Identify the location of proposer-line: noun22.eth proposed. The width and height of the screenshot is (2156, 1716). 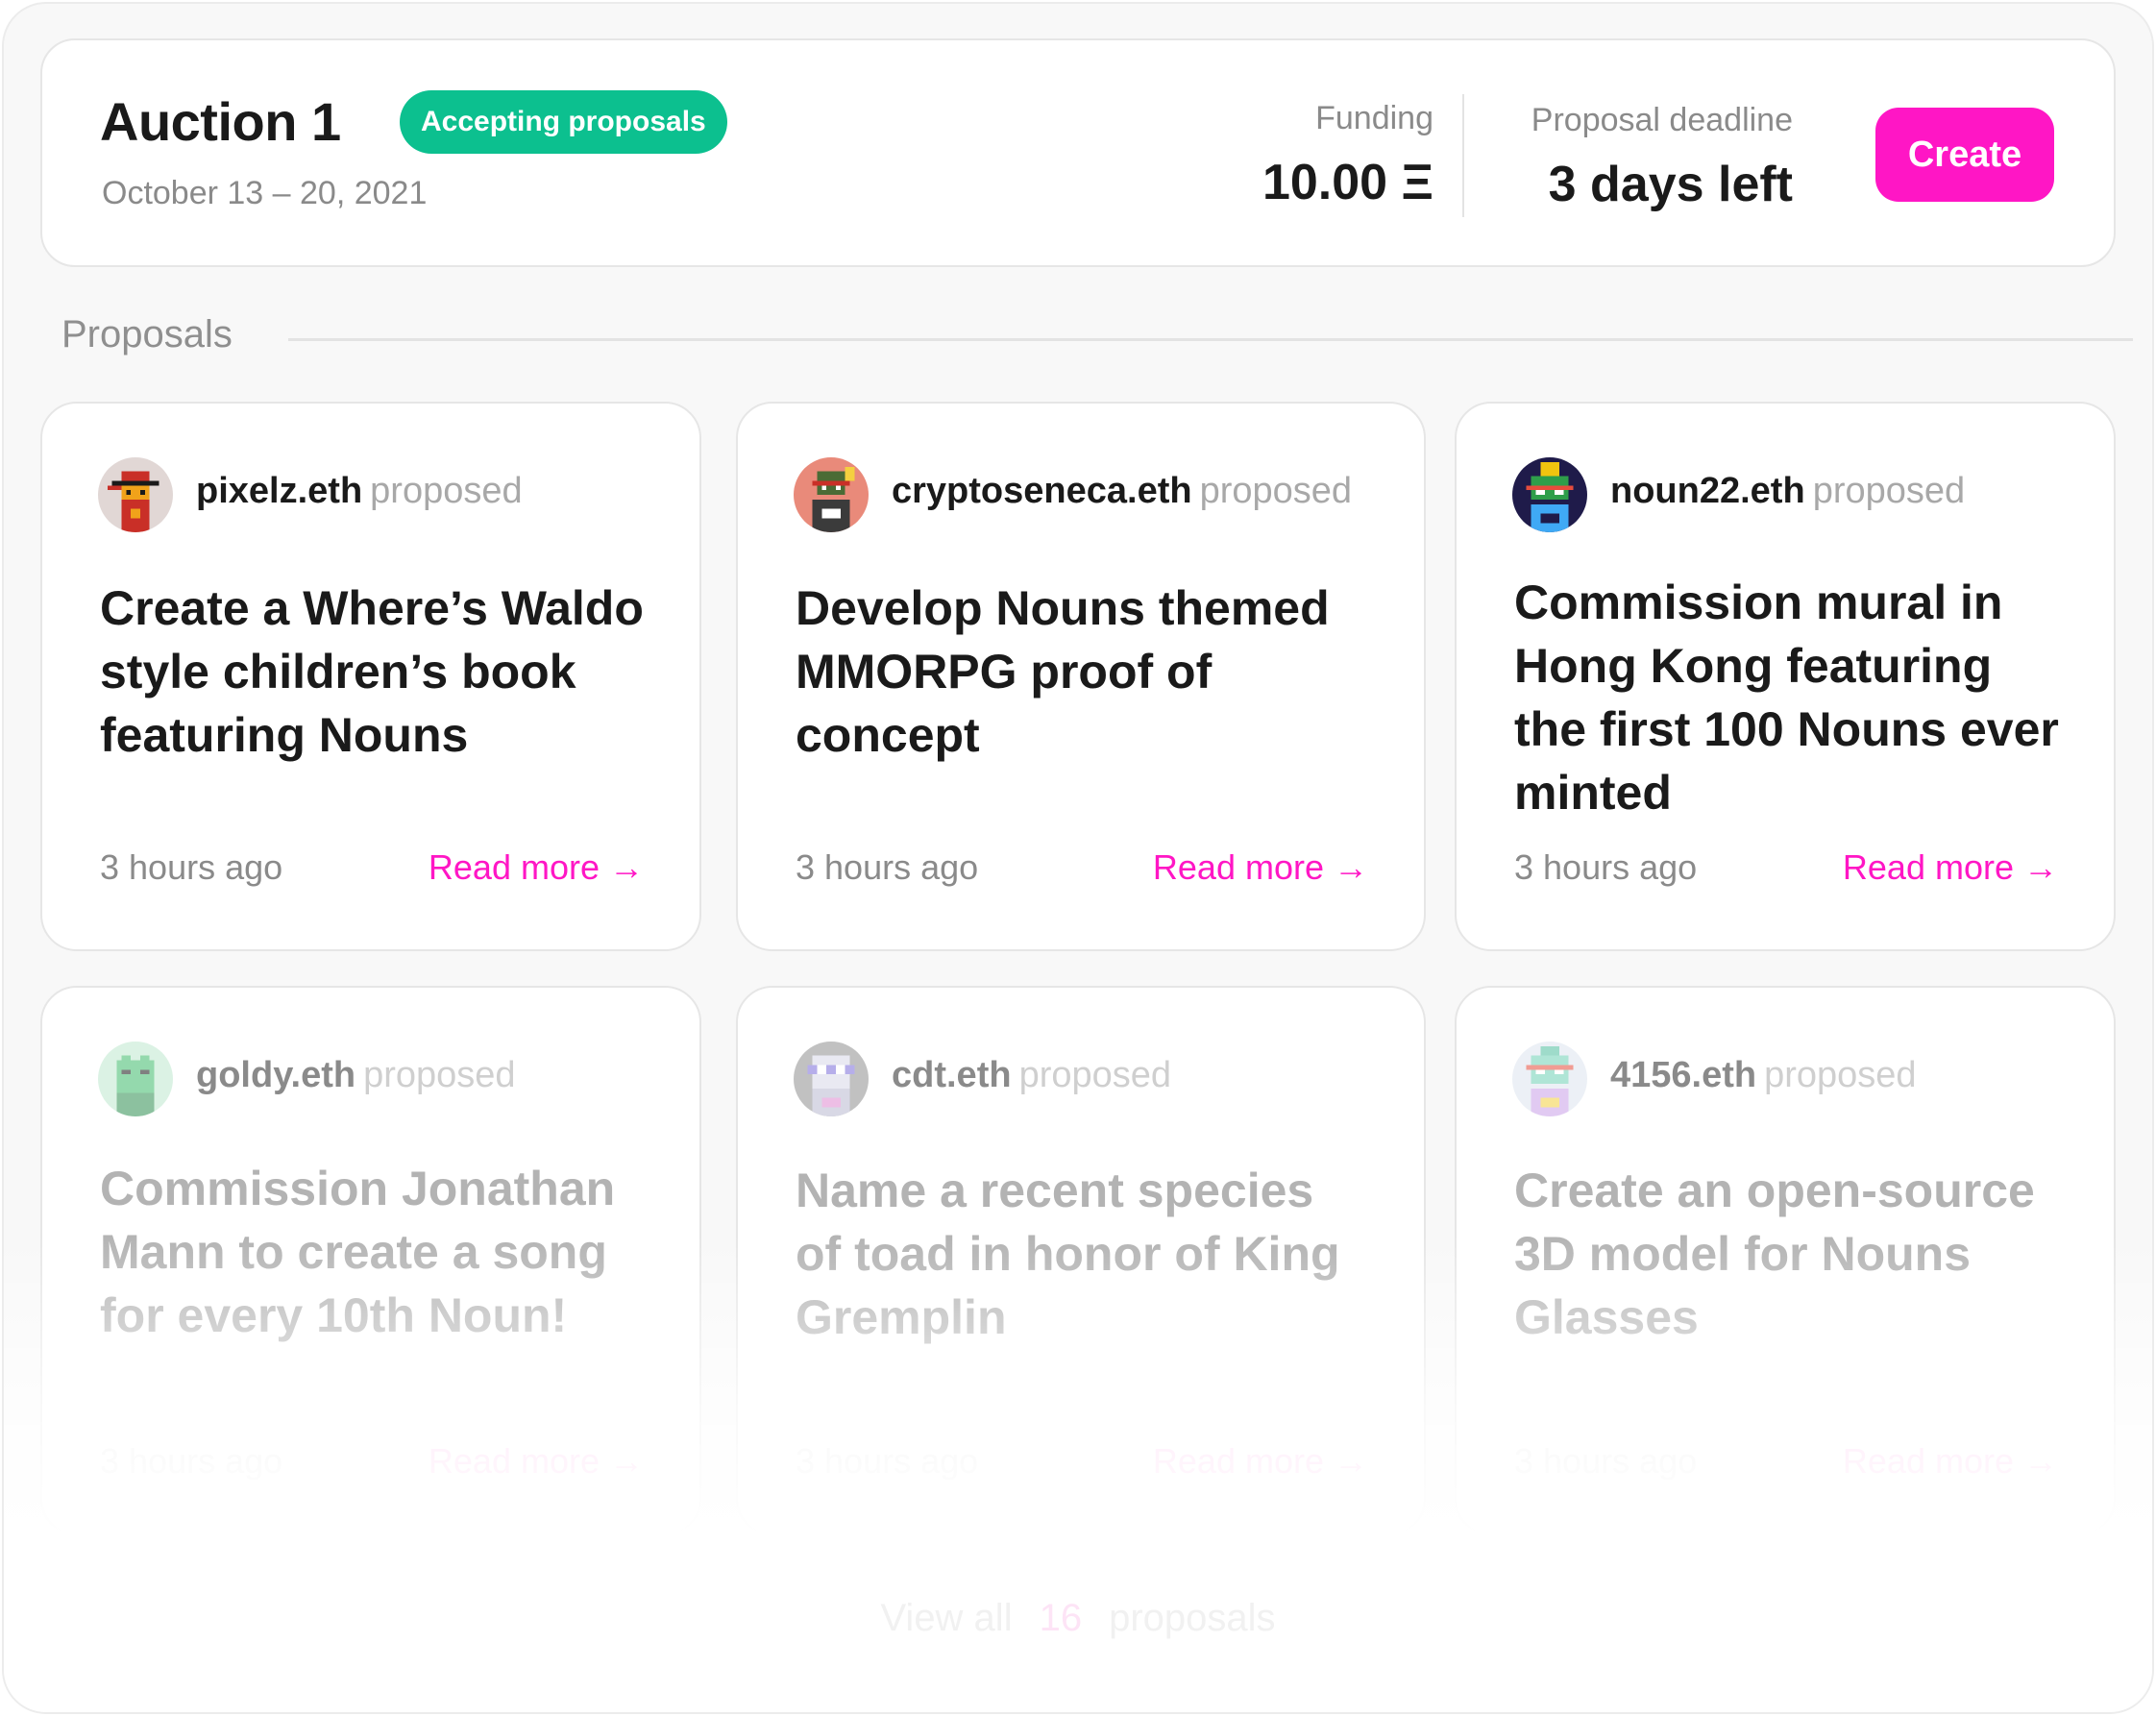
(1787, 491).